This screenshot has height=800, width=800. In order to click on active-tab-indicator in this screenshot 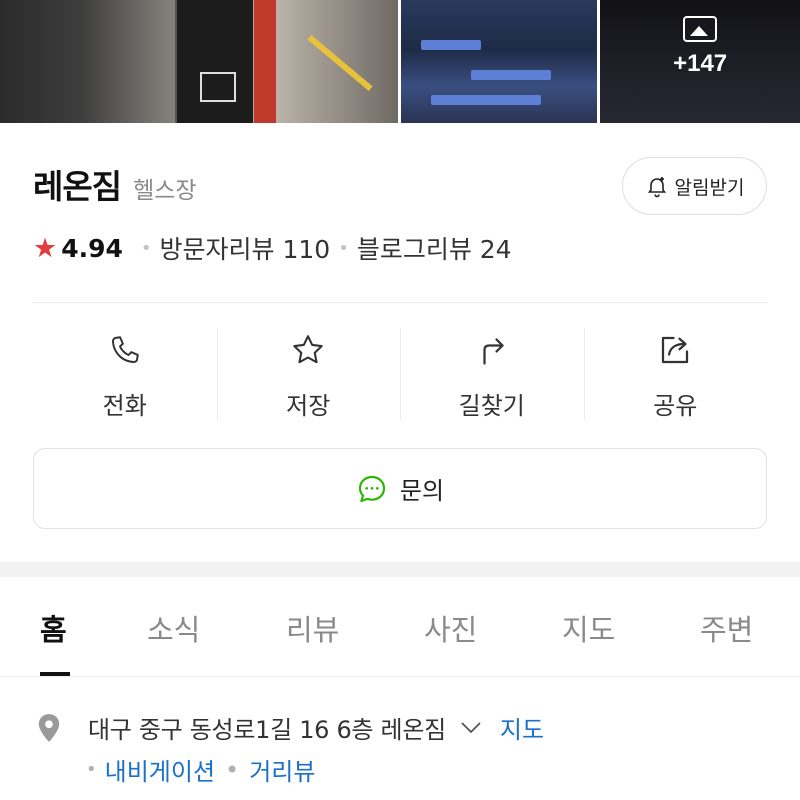, I will do `click(55, 674)`.